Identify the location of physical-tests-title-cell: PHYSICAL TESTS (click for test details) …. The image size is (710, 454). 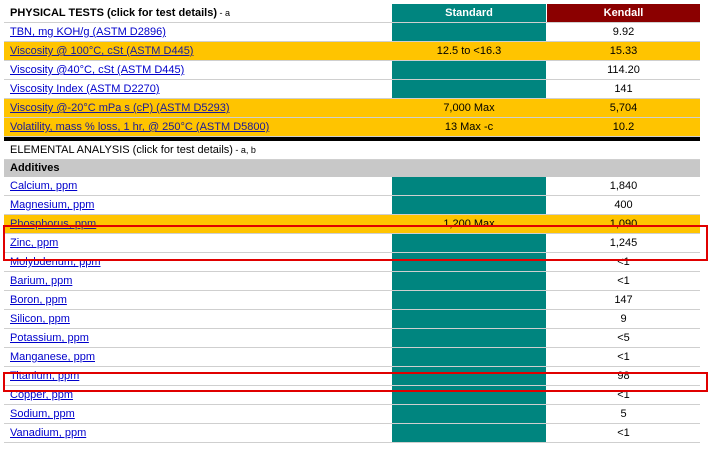
(197, 13).